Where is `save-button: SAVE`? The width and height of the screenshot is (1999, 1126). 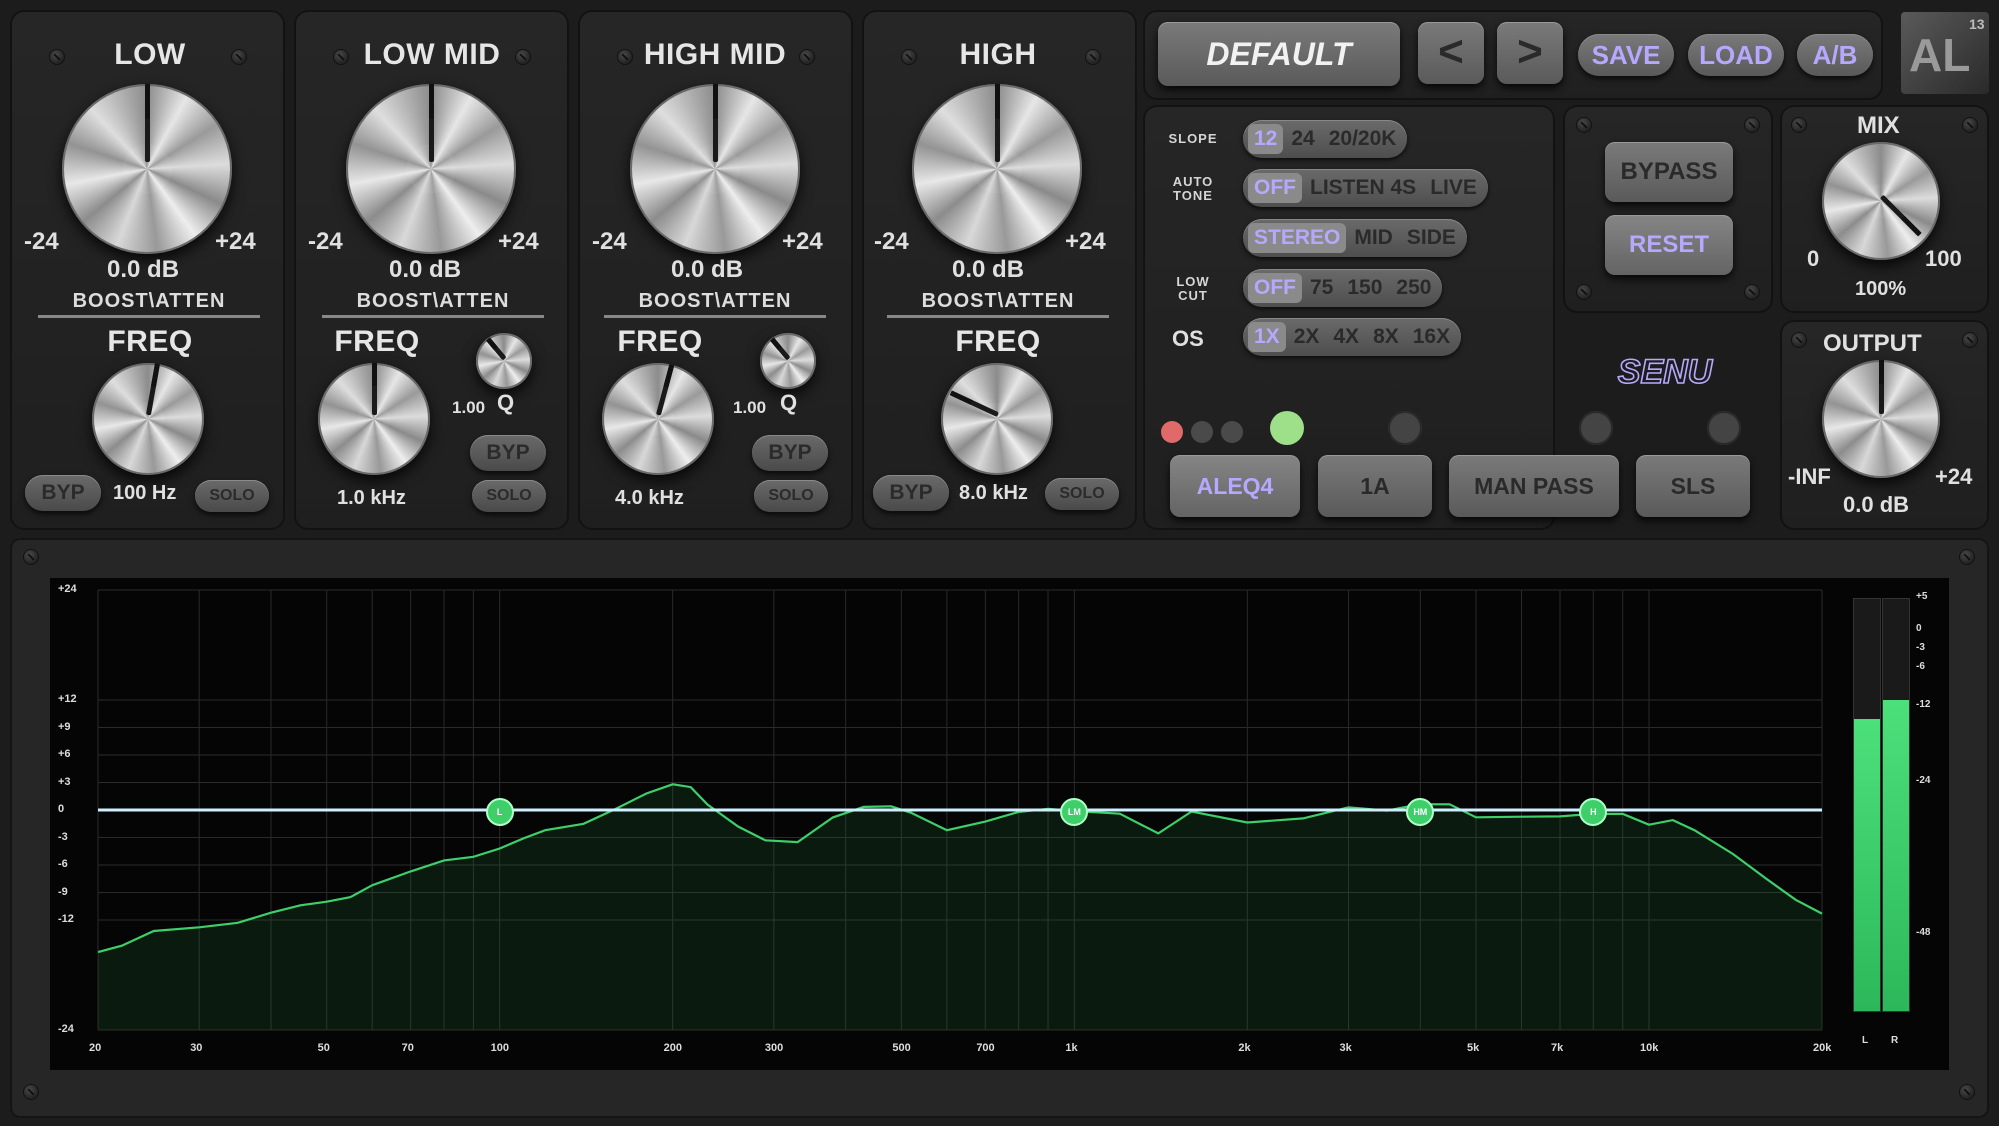
save-button: SAVE is located at coordinates (1626, 55).